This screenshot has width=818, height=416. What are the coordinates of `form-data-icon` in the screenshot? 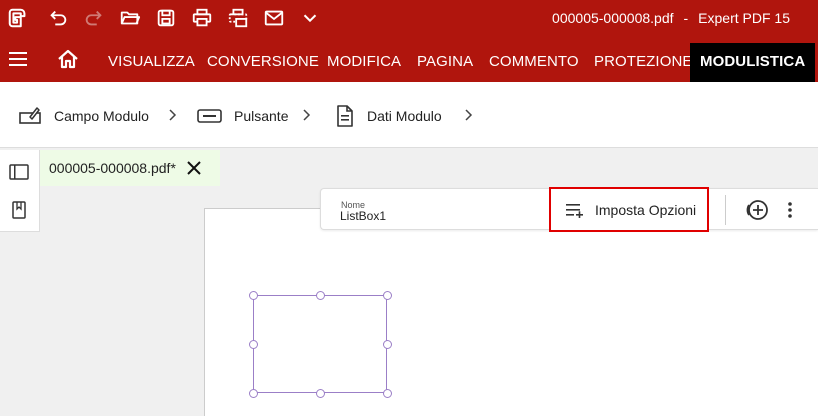 It's located at (345, 116).